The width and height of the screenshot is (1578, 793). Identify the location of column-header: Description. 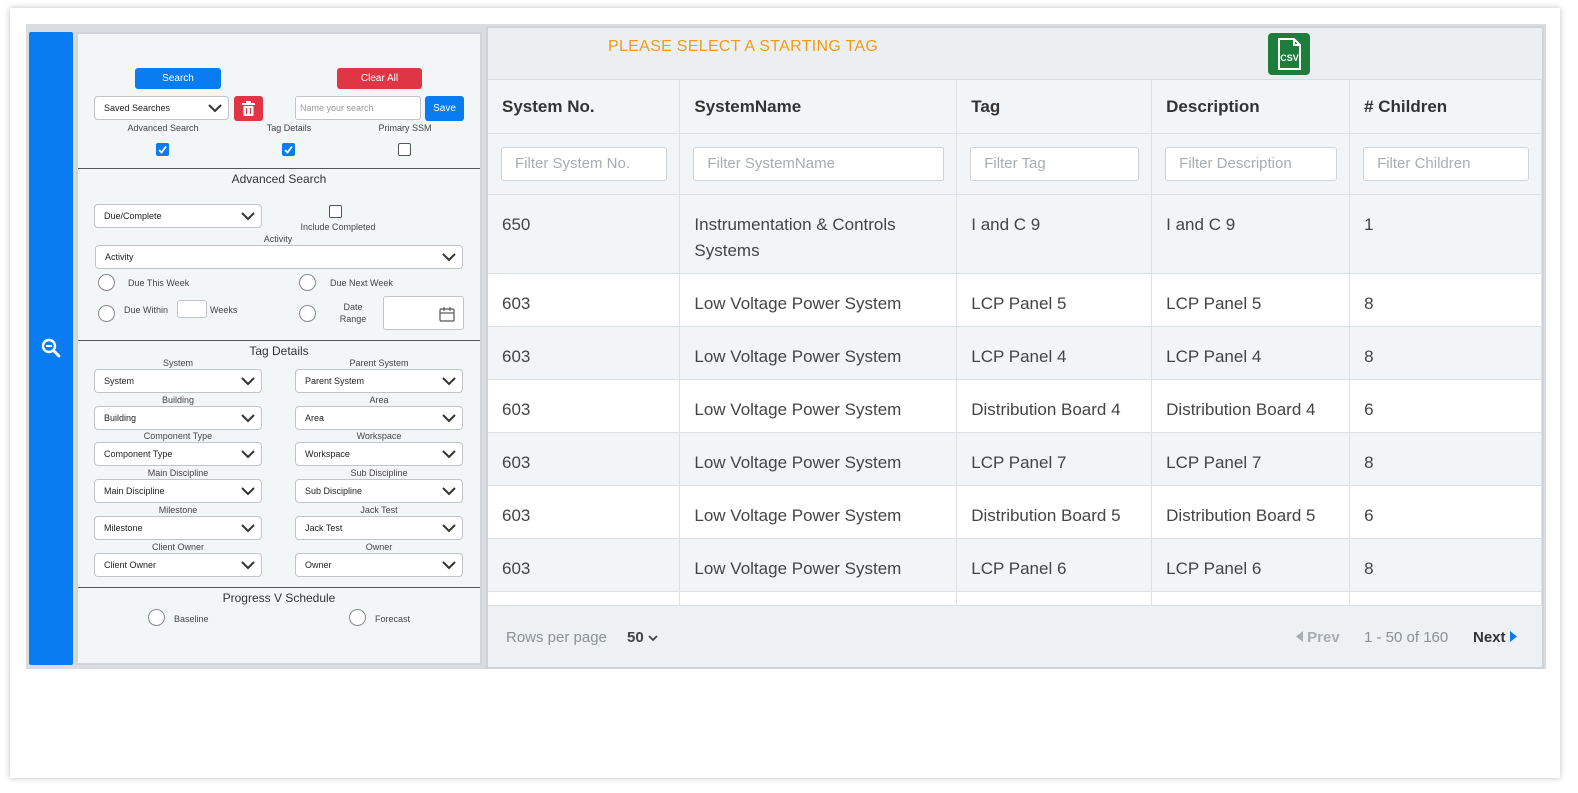
(1251, 107).